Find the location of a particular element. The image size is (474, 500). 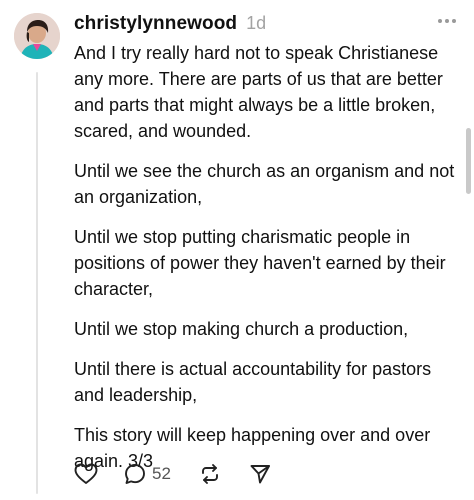

repost-icon is located at coordinates (209, 474).